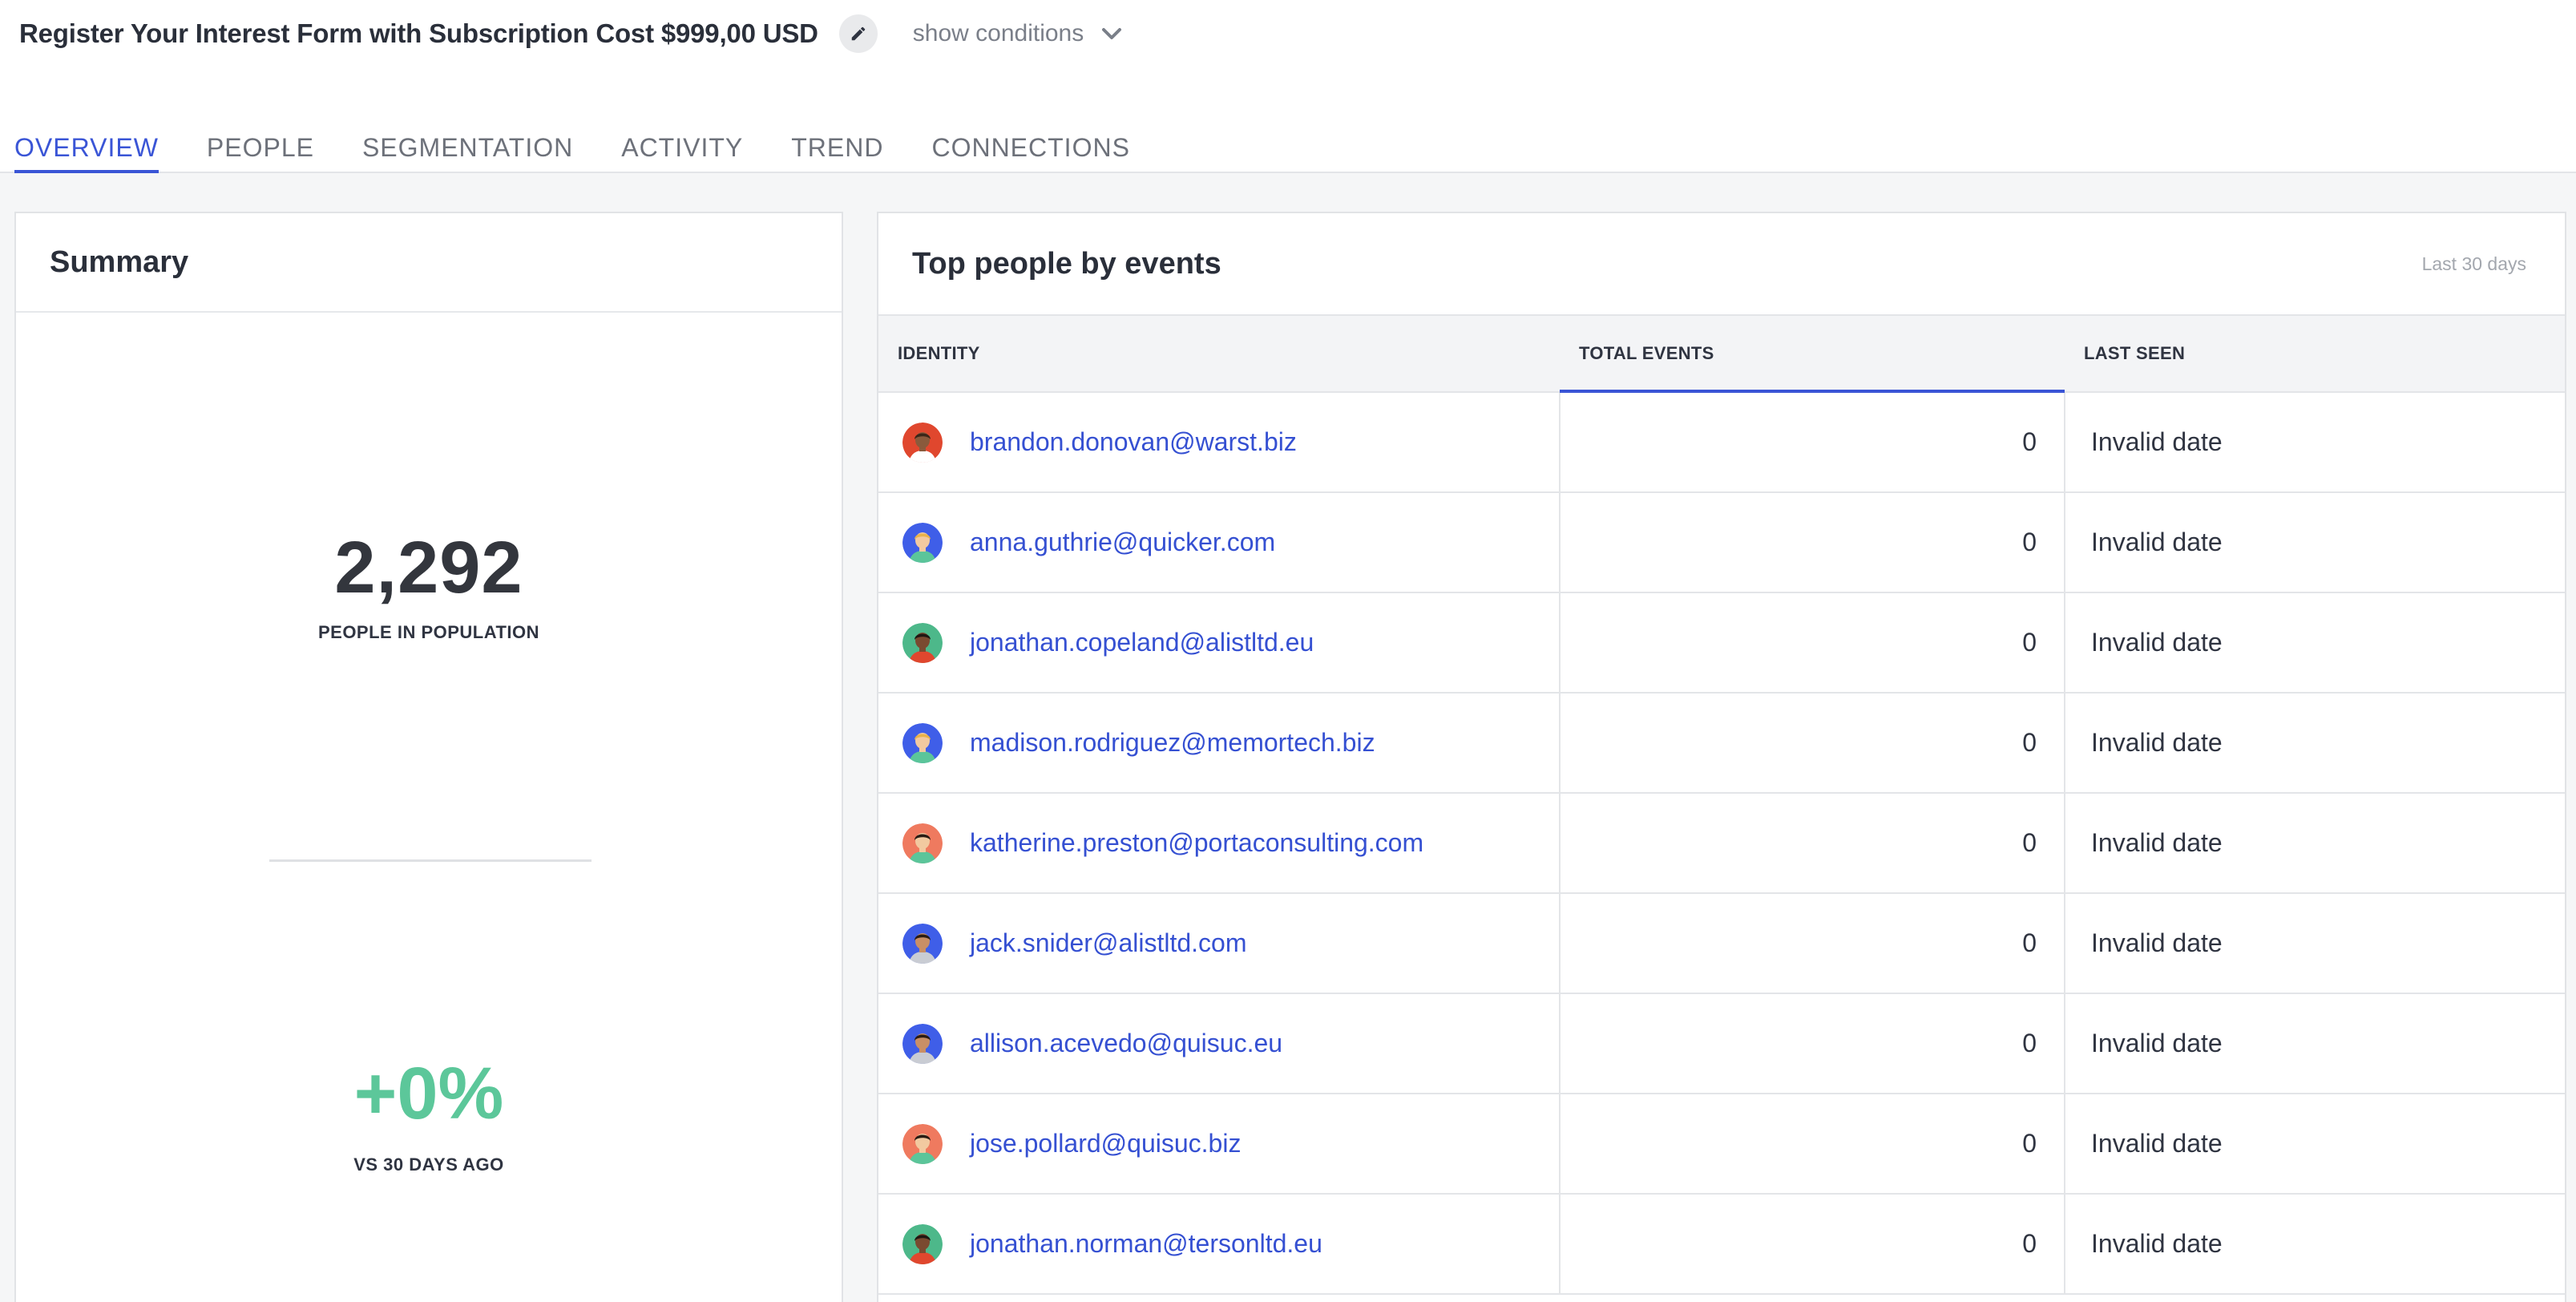 Image resolution: width=2576 pixels, height=1302 pixels. I want to click on identity-cell: jonathan.norman@tersonltd.eu, so click(1219, 1244).